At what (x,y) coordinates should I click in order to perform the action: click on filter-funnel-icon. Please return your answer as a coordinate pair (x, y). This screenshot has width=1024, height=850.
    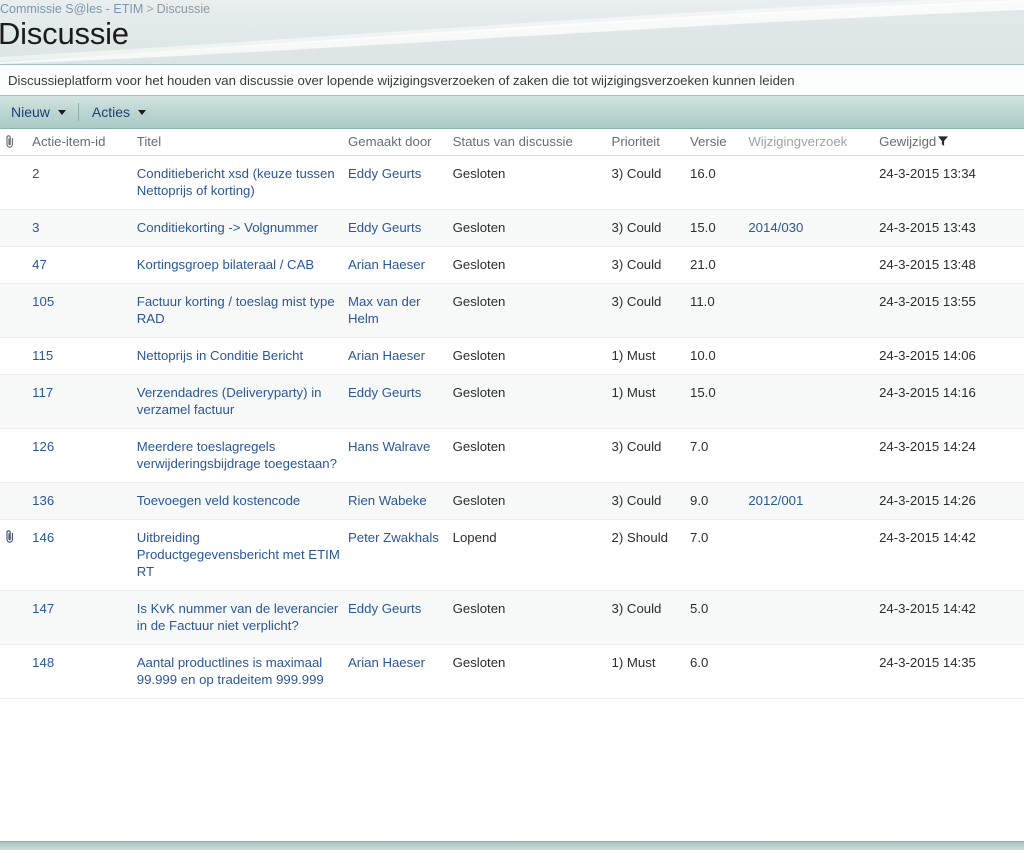
    Looking at the image, I should click on (943, 141).